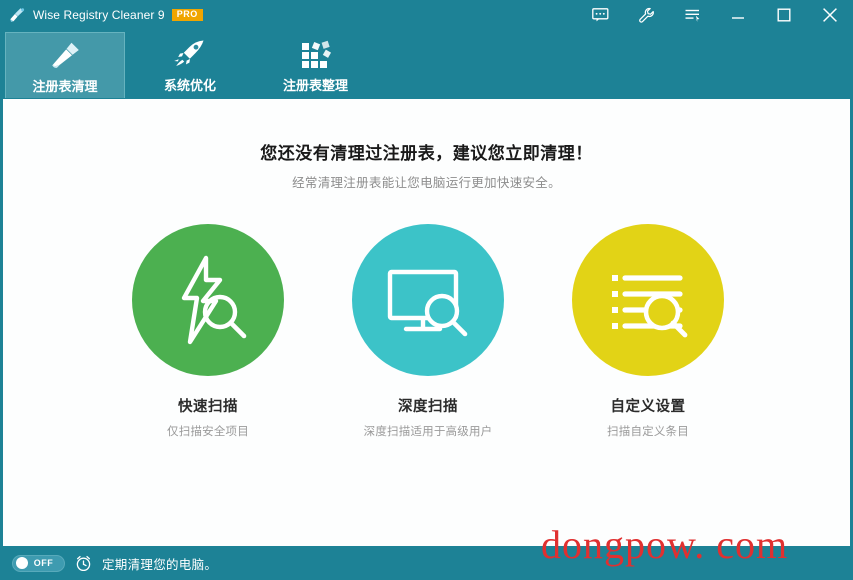 The height and width of the screenshot is (580, 853). What do you see at coordinates (426, 153) in the screenshot?
I see `page-headline: 您还没有清理过注册表，建议您立即清理！` at bounding box center [426, 153].